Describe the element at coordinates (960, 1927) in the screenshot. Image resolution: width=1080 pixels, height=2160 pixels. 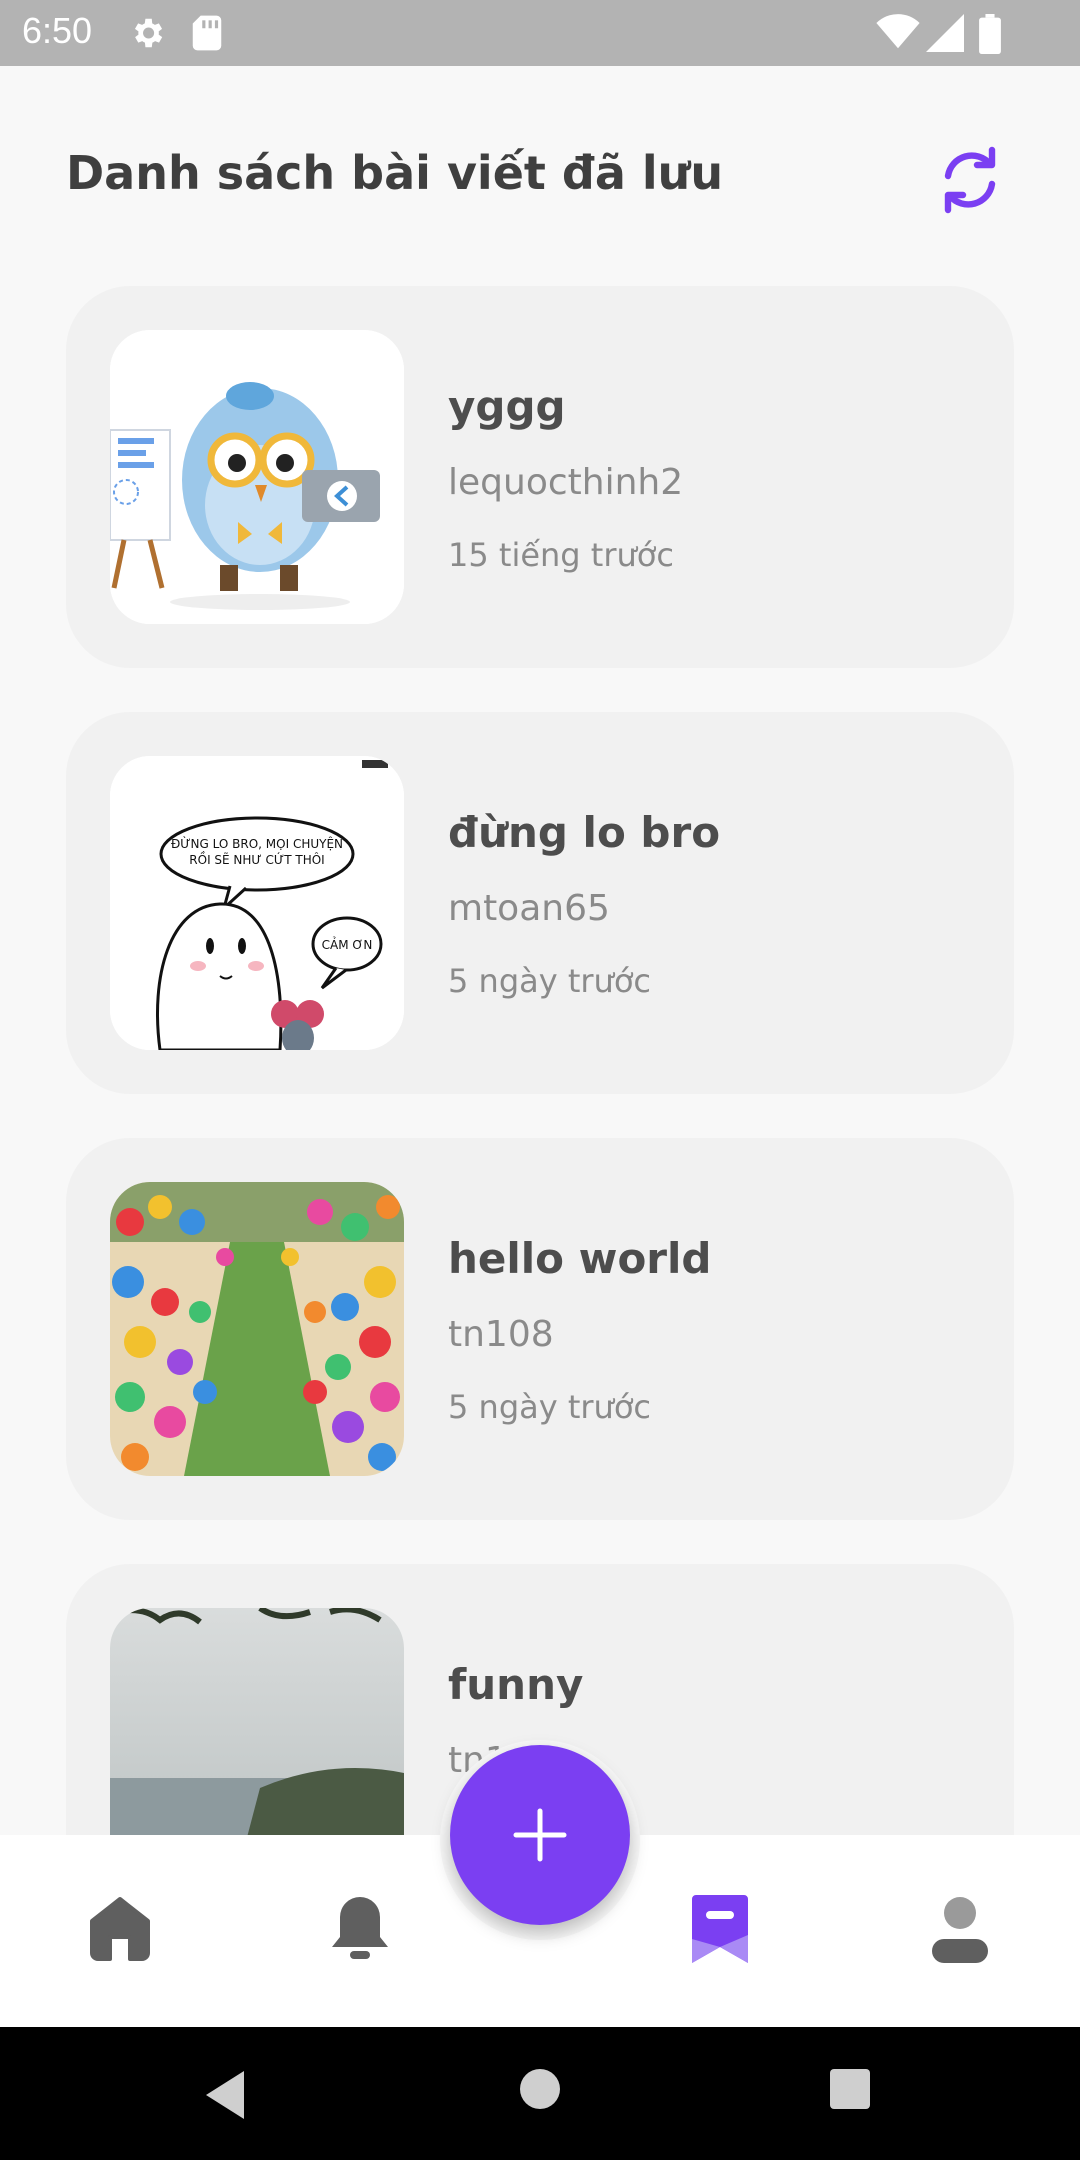
I see `profile-icon` at that location.